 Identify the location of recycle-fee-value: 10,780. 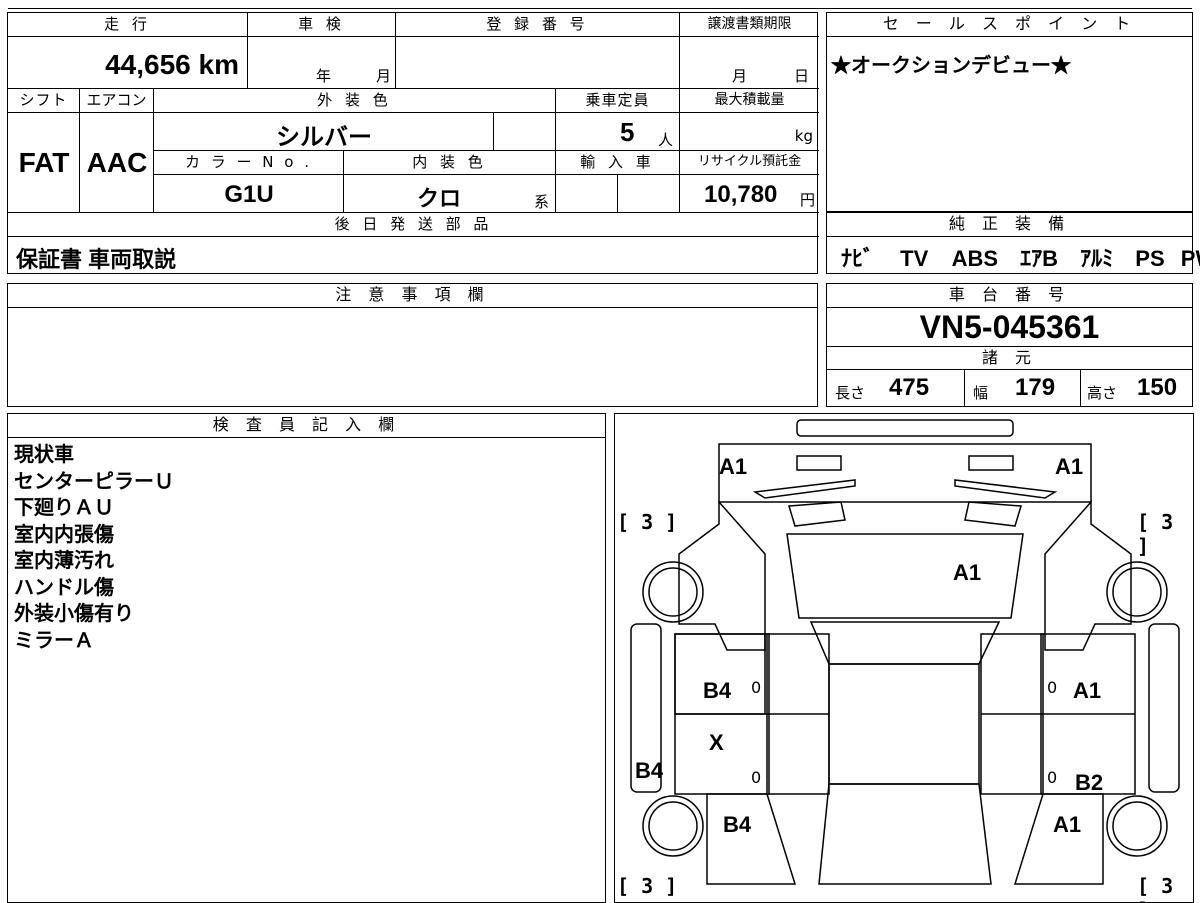
(741, 194).